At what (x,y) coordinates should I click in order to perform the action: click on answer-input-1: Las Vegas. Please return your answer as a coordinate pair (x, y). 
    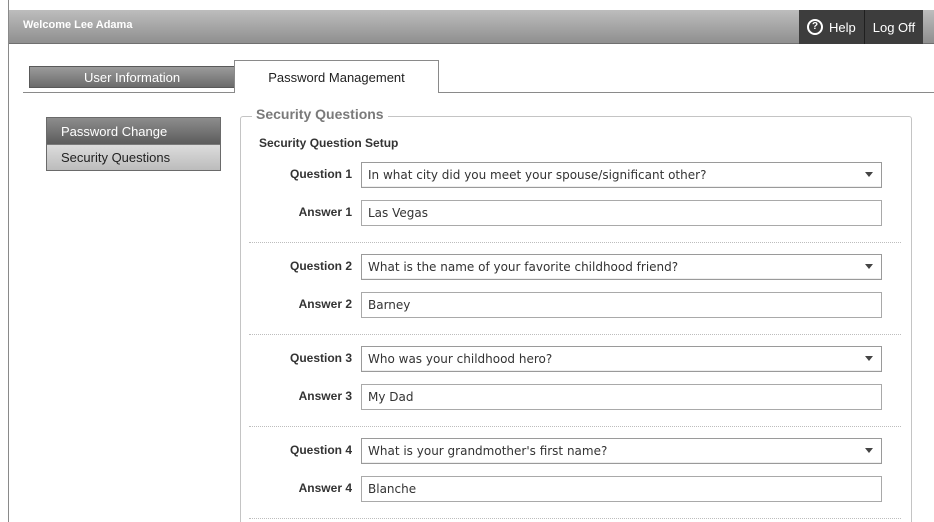
    Looking at the image, I should click on (621, 213).